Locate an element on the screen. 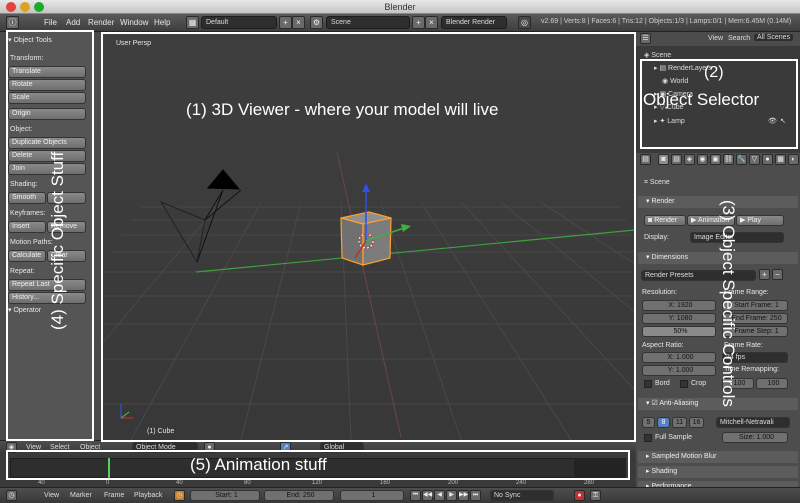 The height and width of the screenshot is (503, 800). add-layout-icon: + is located at coordinates (285, 22).